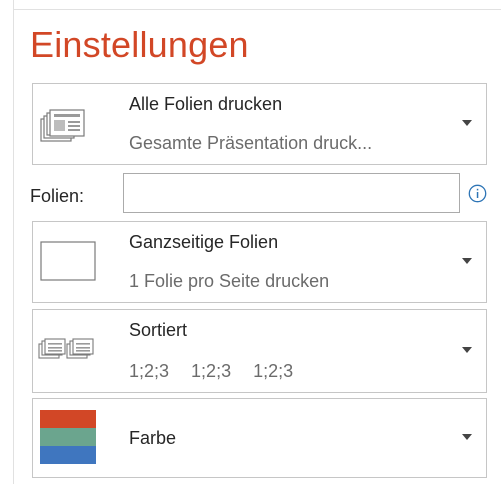  What do you see at coordinates (68, 261) in the screenshot?
I see `full-page-slide-icon` at bounding box center [68, 261].